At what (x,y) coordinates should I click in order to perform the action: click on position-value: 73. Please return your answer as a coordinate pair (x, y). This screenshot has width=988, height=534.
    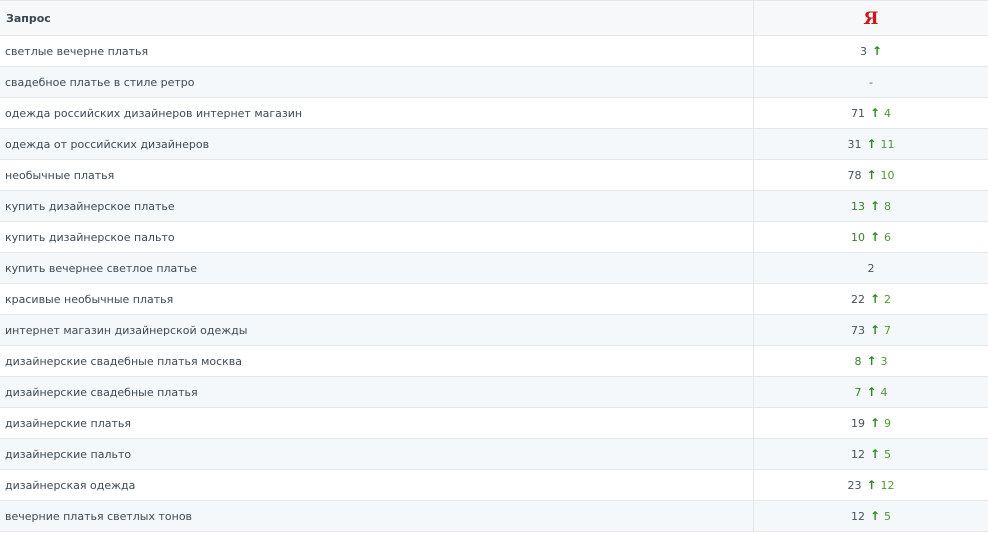
    Looking at the image, I should click on (857, 330).